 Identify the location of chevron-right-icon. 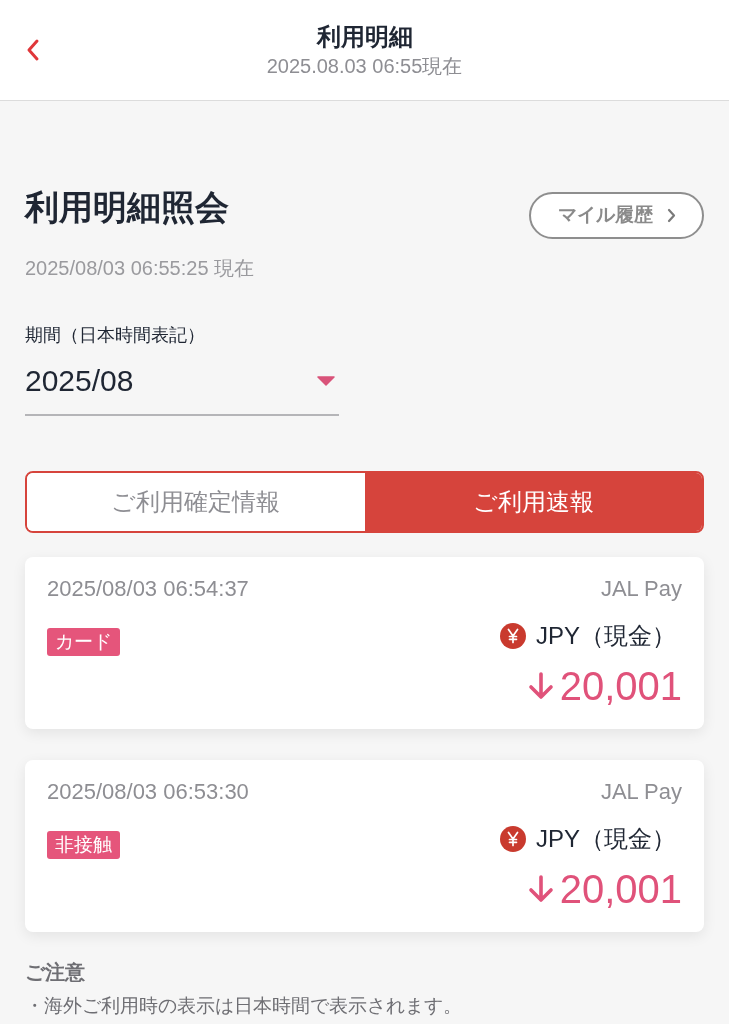
(671, 215).